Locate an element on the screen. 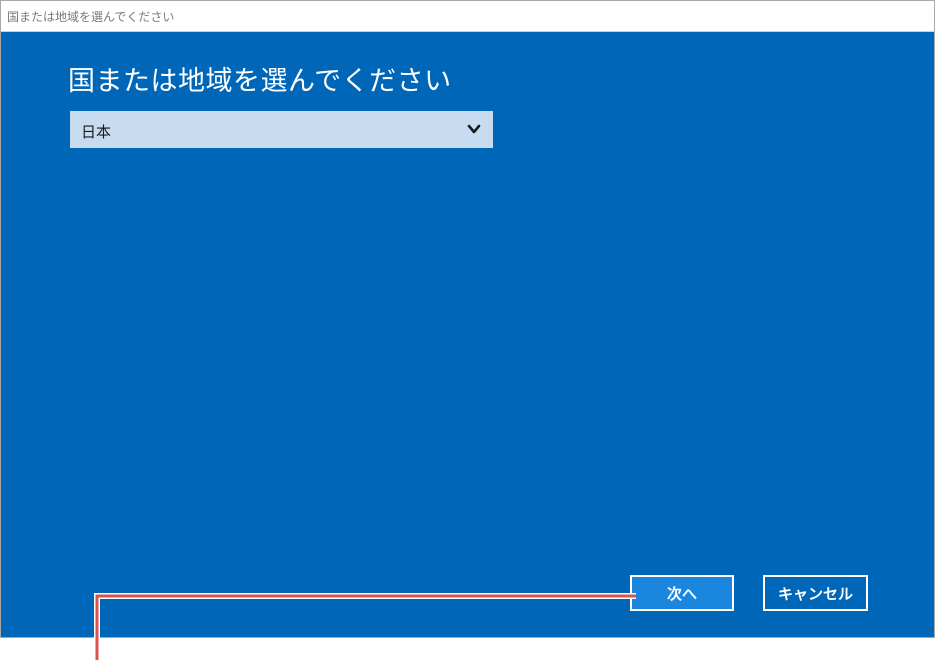  next-button: 次へ is located at coordinates (682, 593).